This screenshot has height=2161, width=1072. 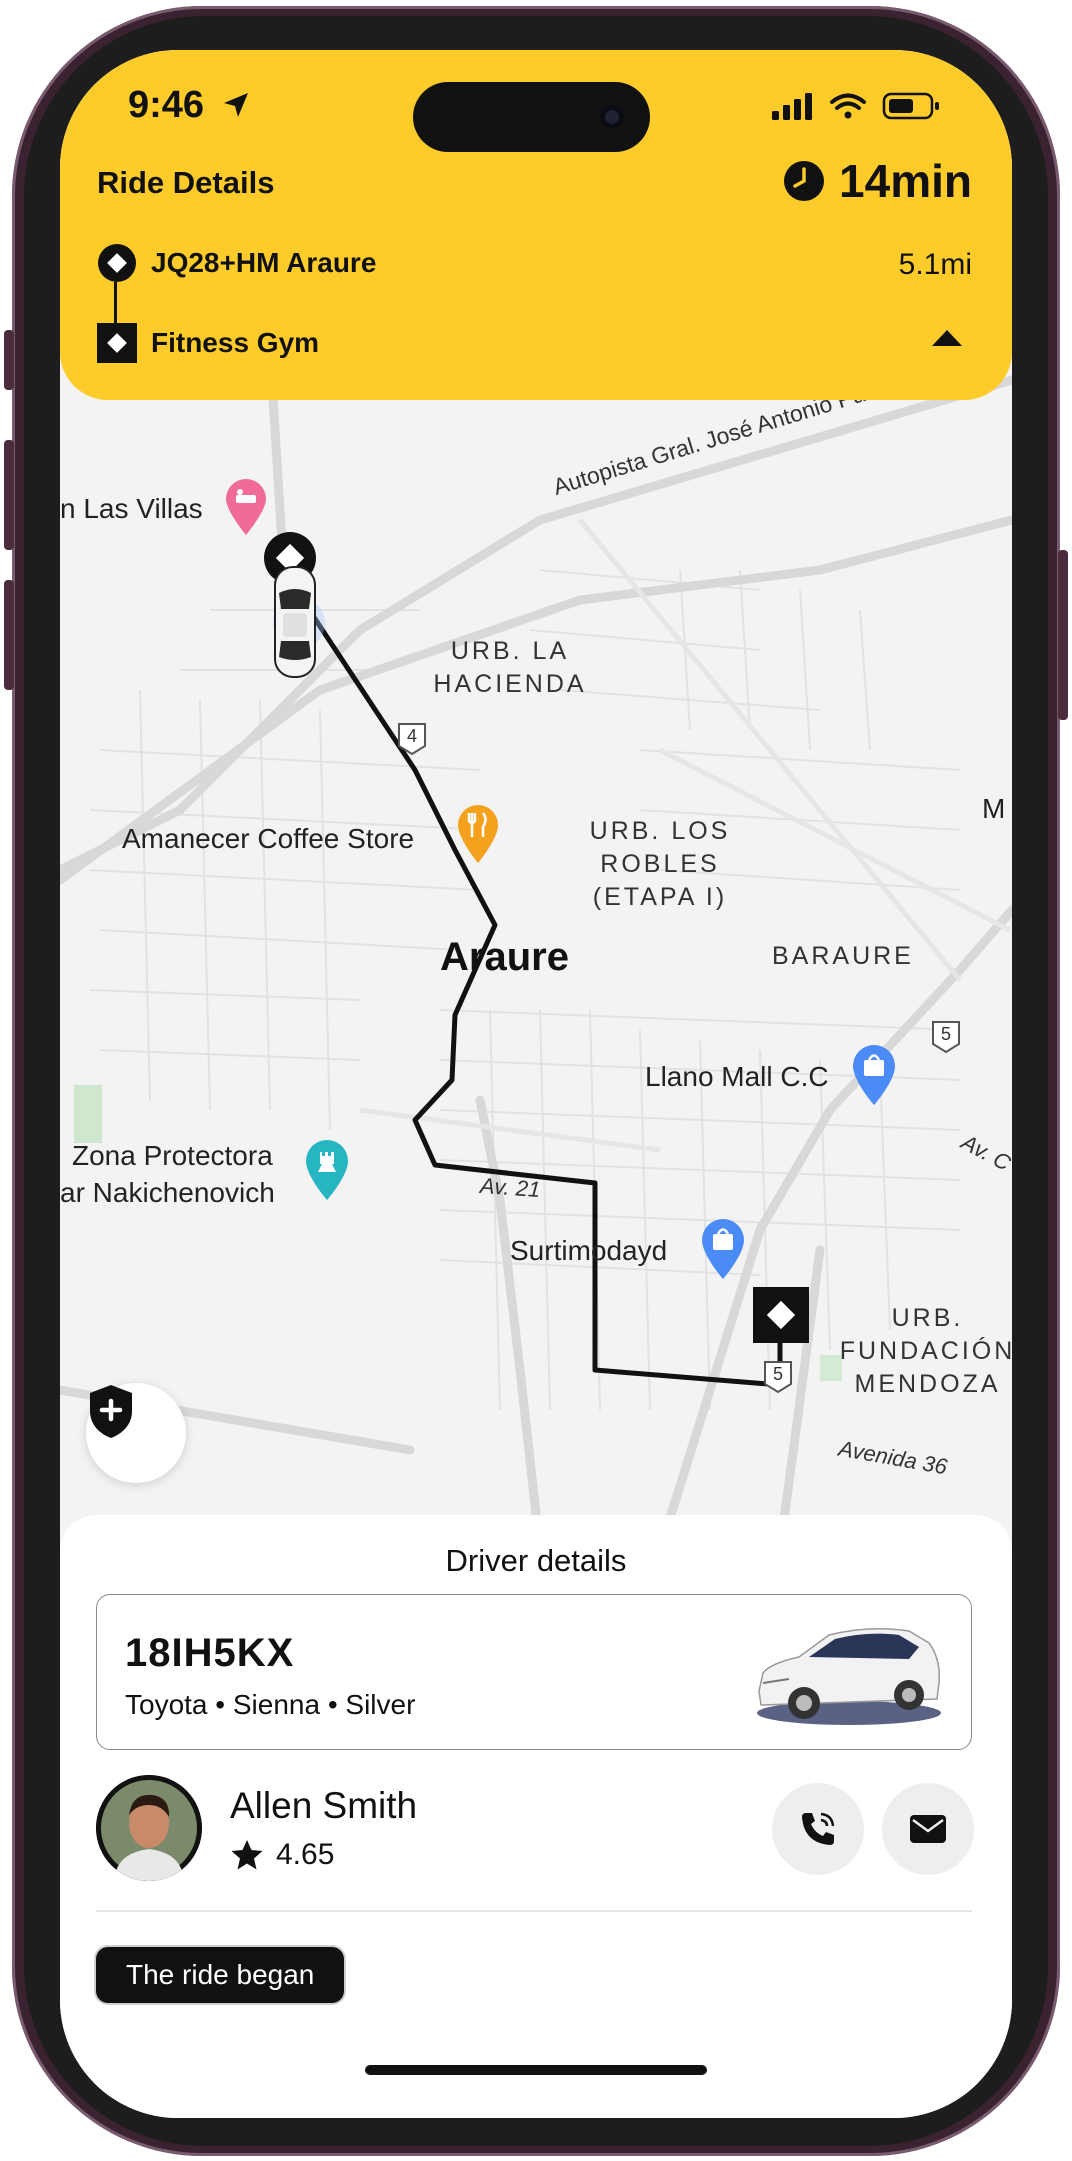 I want to click on trip-distance: 5.1mi, so click(x=935, y=264).